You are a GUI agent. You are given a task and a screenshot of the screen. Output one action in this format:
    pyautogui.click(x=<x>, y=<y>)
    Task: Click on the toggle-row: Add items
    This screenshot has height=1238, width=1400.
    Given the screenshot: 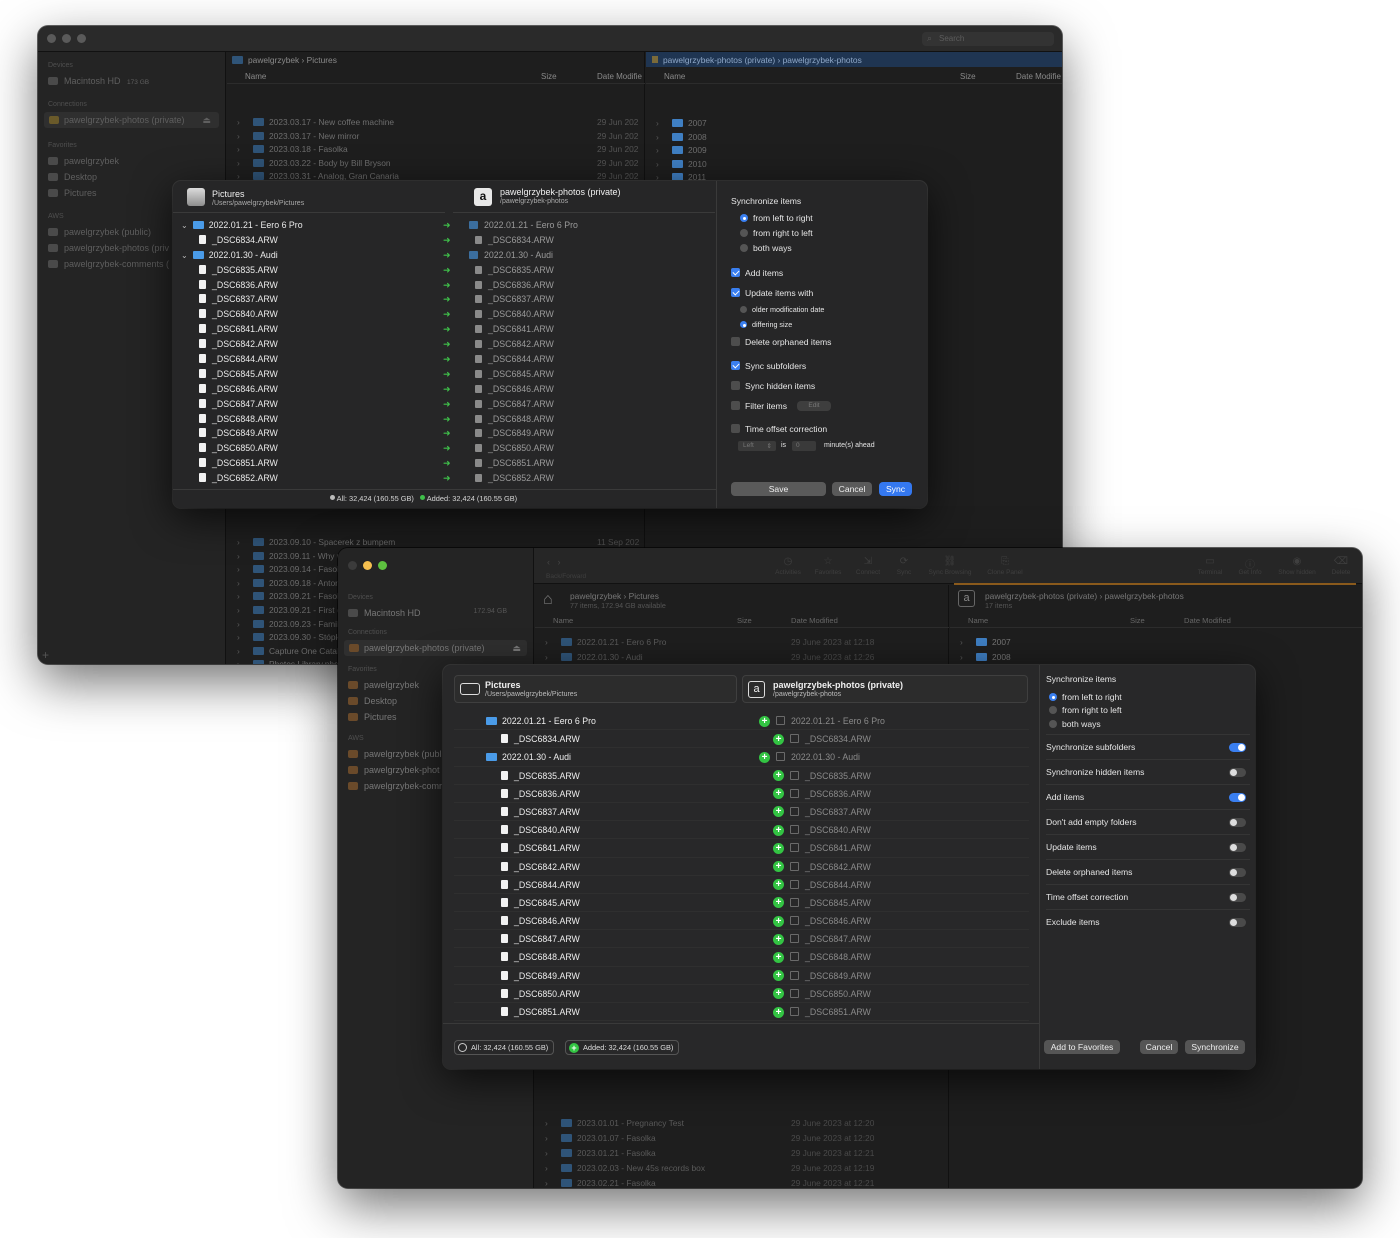 What is the action you would take?
    pyautogui.click(x=1148, y=796)
    